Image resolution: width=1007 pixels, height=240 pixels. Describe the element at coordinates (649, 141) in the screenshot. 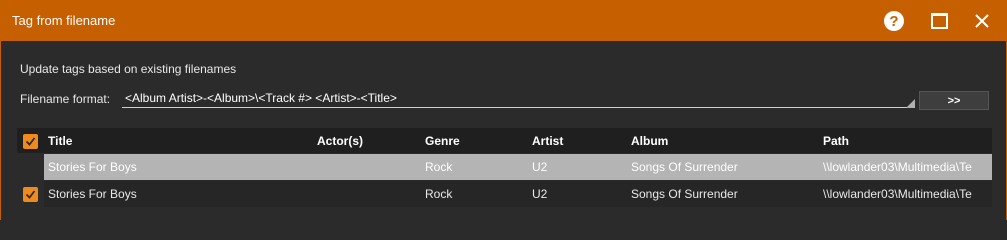

I see `column-header-album: Album` at that location.